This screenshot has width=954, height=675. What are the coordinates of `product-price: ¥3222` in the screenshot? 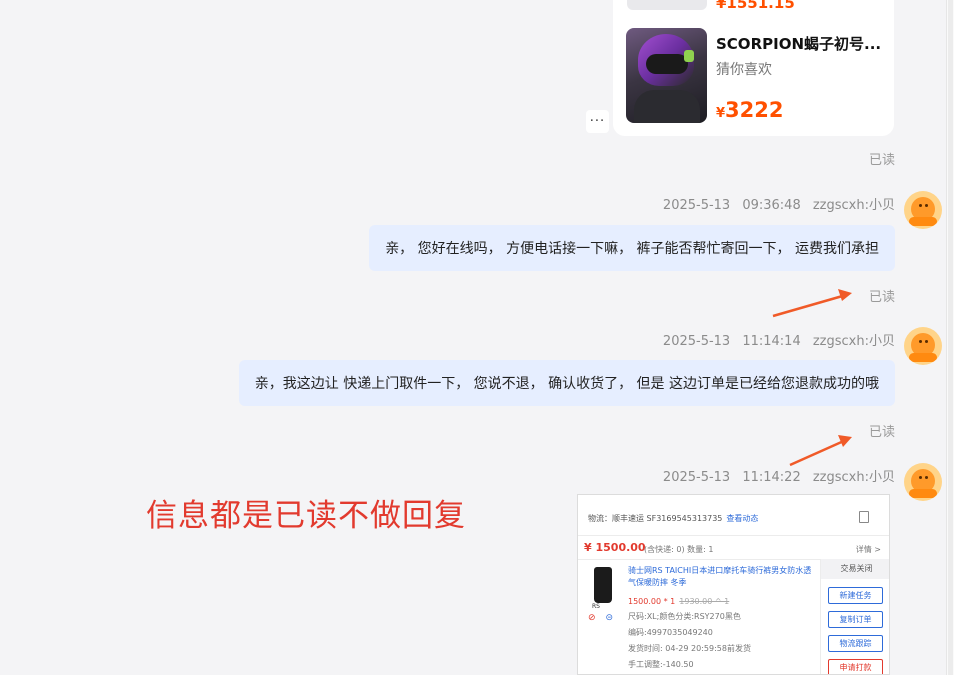 It's located at (750, 110).